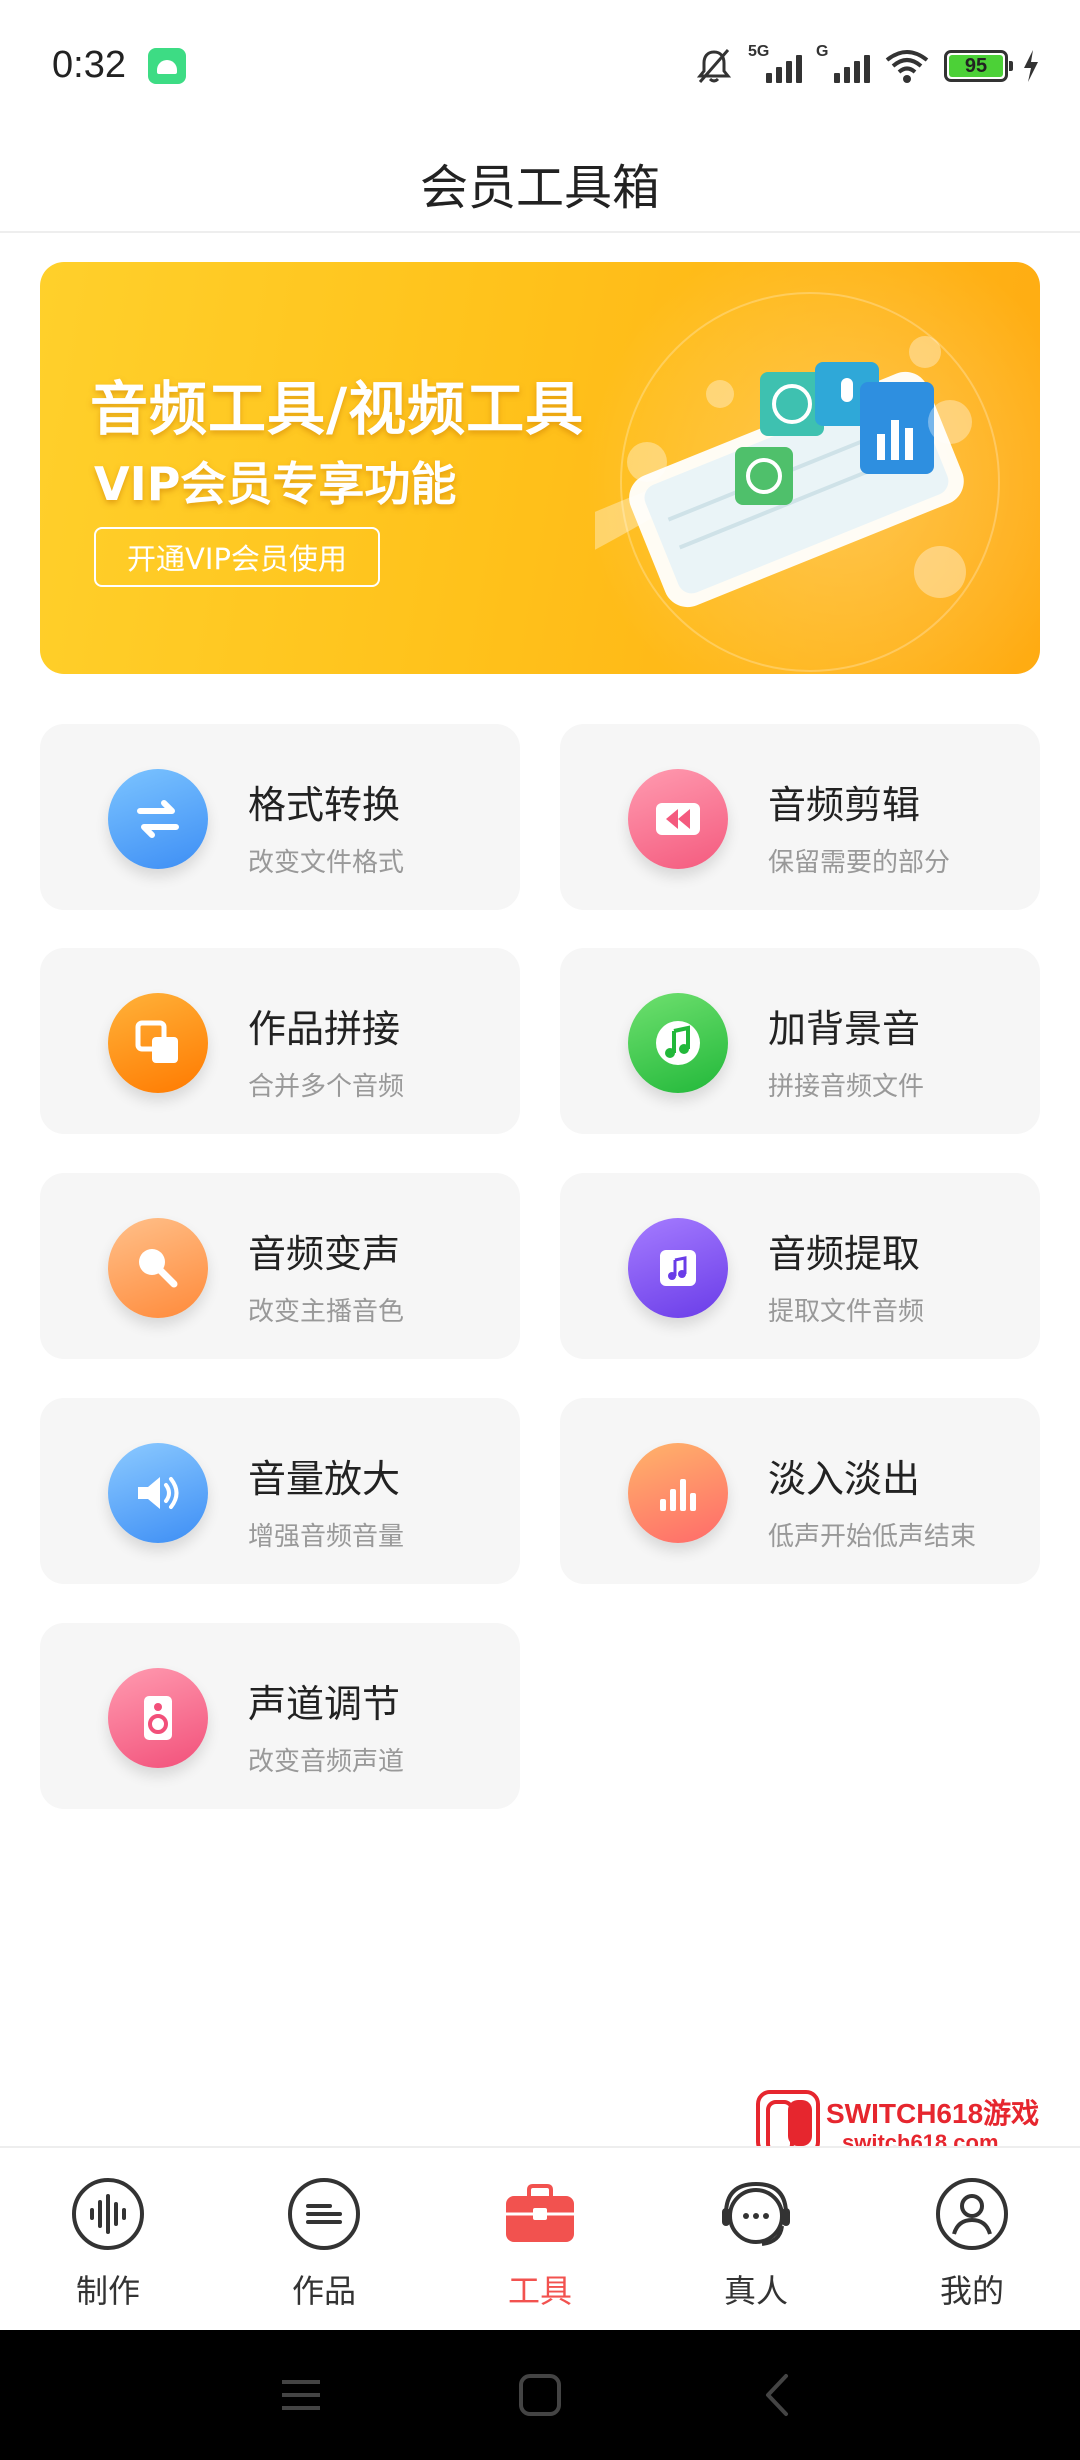 This screenshot has height=2460, width=1080. I want to click on tool-card-format-convert: 格式转换 改变文件格式, so click(280, 817).